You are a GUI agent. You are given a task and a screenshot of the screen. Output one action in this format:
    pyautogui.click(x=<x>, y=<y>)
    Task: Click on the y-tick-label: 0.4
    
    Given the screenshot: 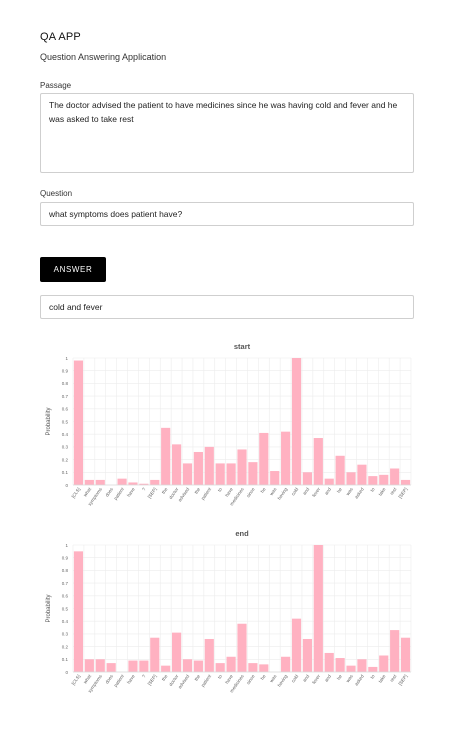 What is the action you would take?
    pyautogui.click(x=65, y=434)
    